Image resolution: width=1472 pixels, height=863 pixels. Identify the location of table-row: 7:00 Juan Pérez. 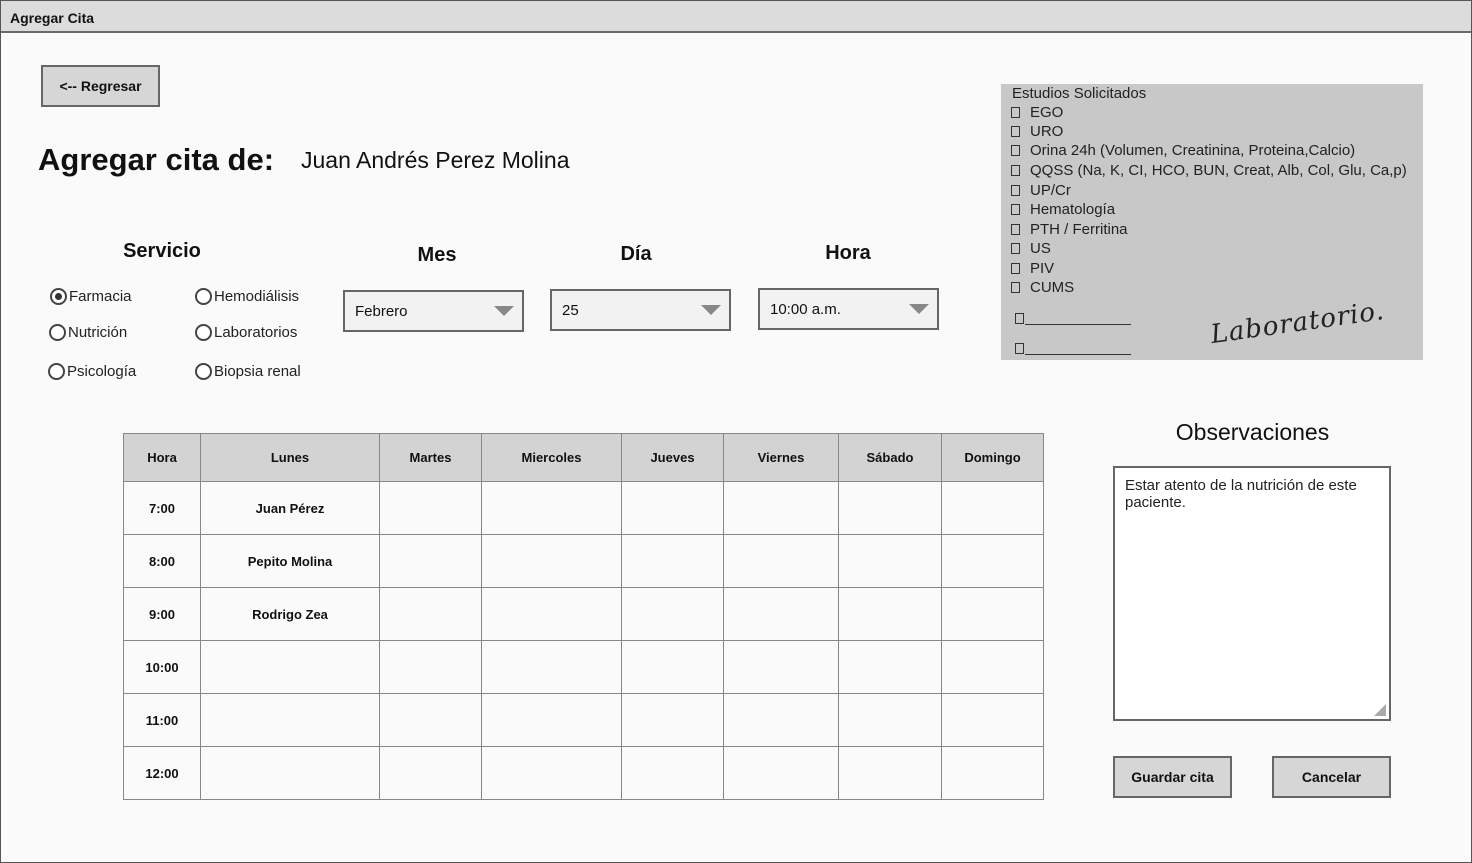
(583, 508).